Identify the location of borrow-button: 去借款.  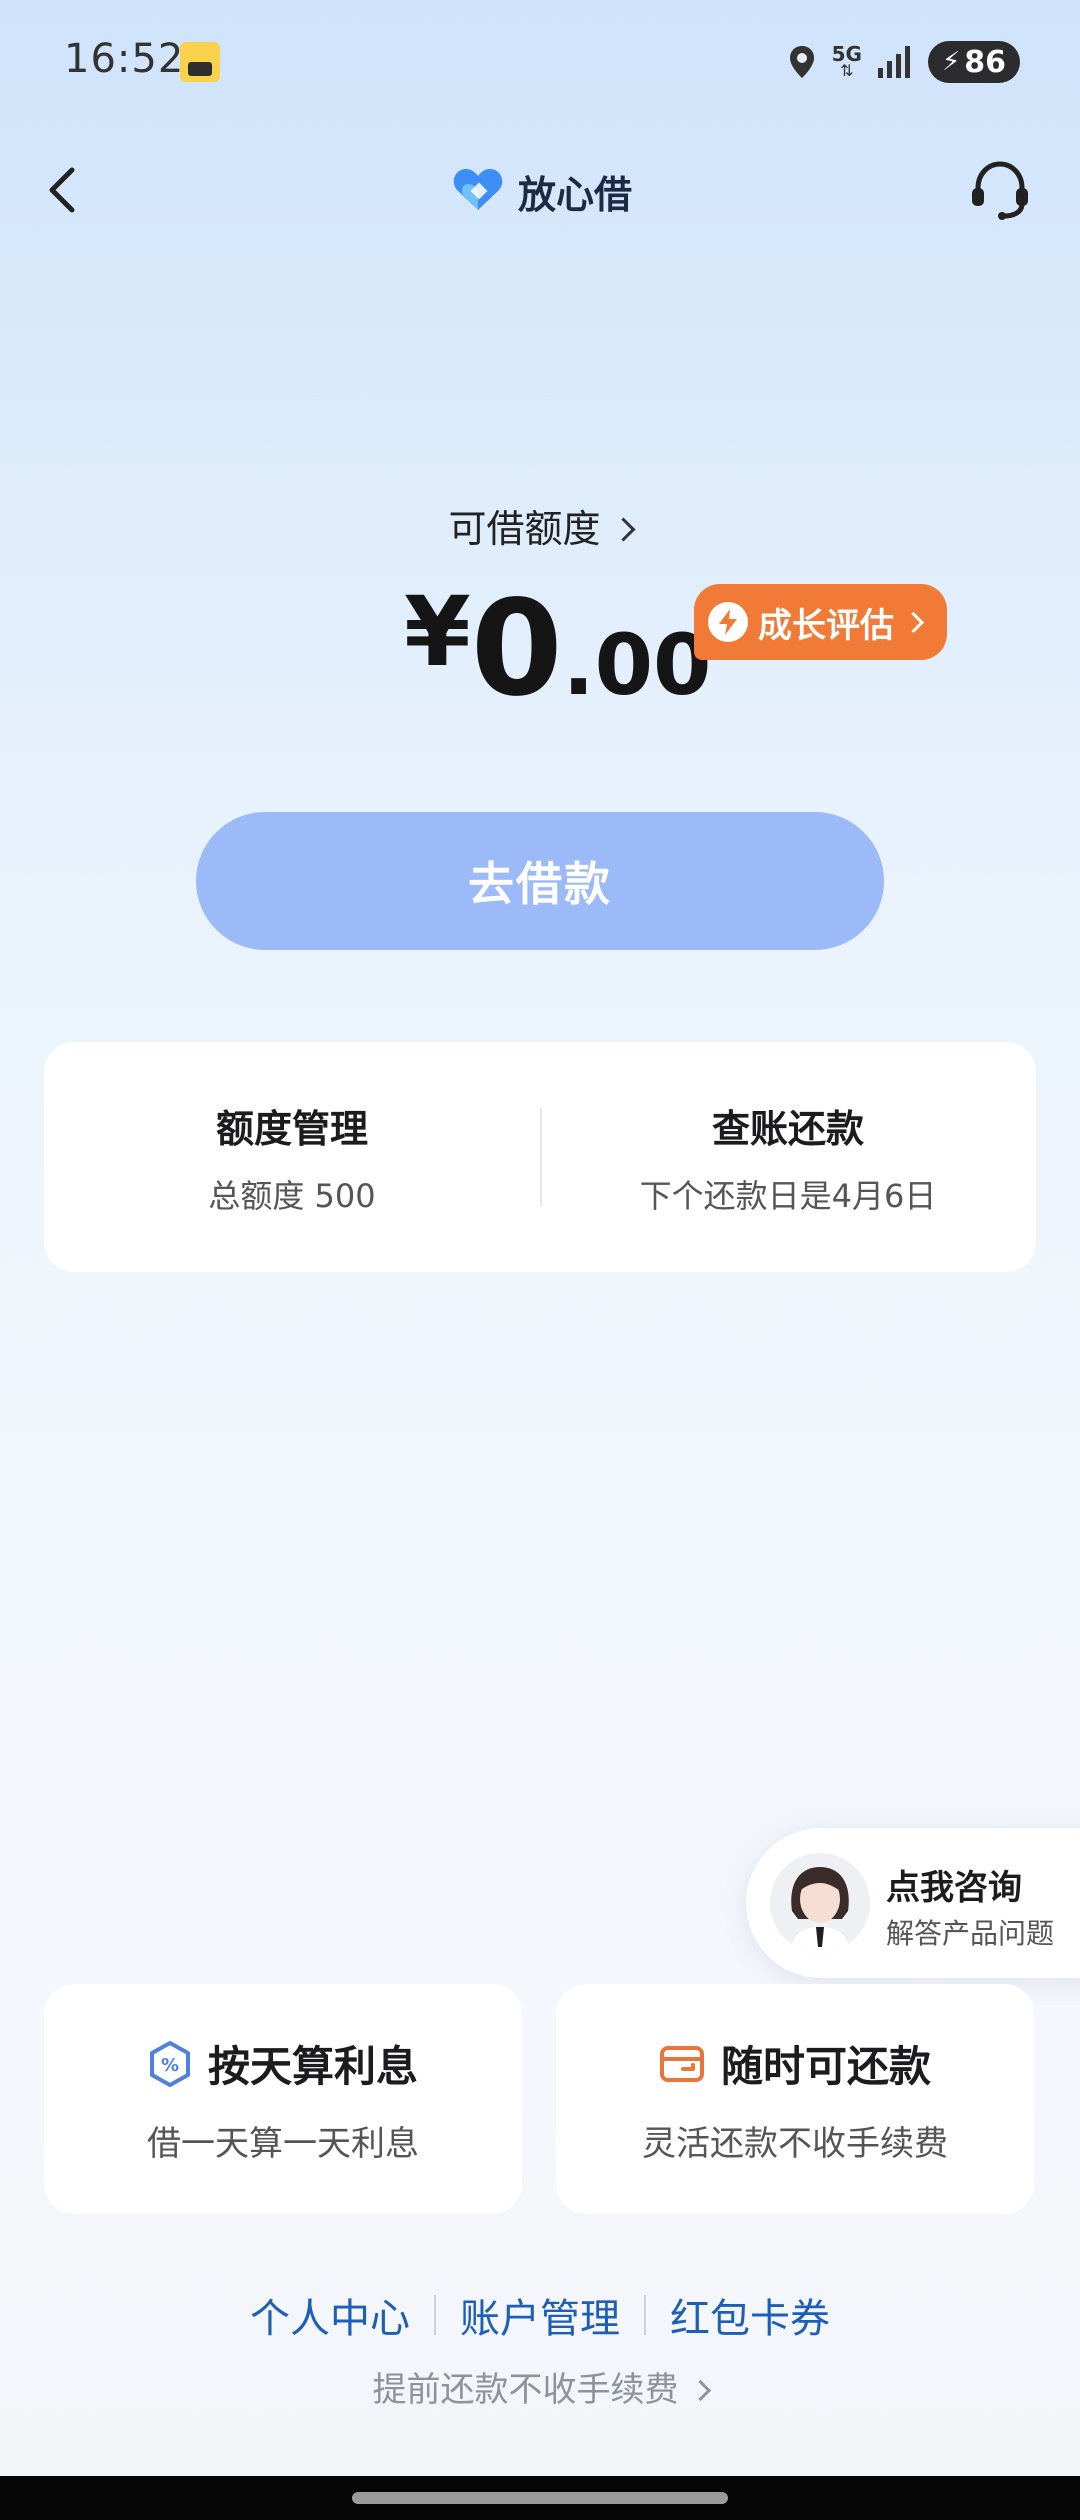
(540, 881).